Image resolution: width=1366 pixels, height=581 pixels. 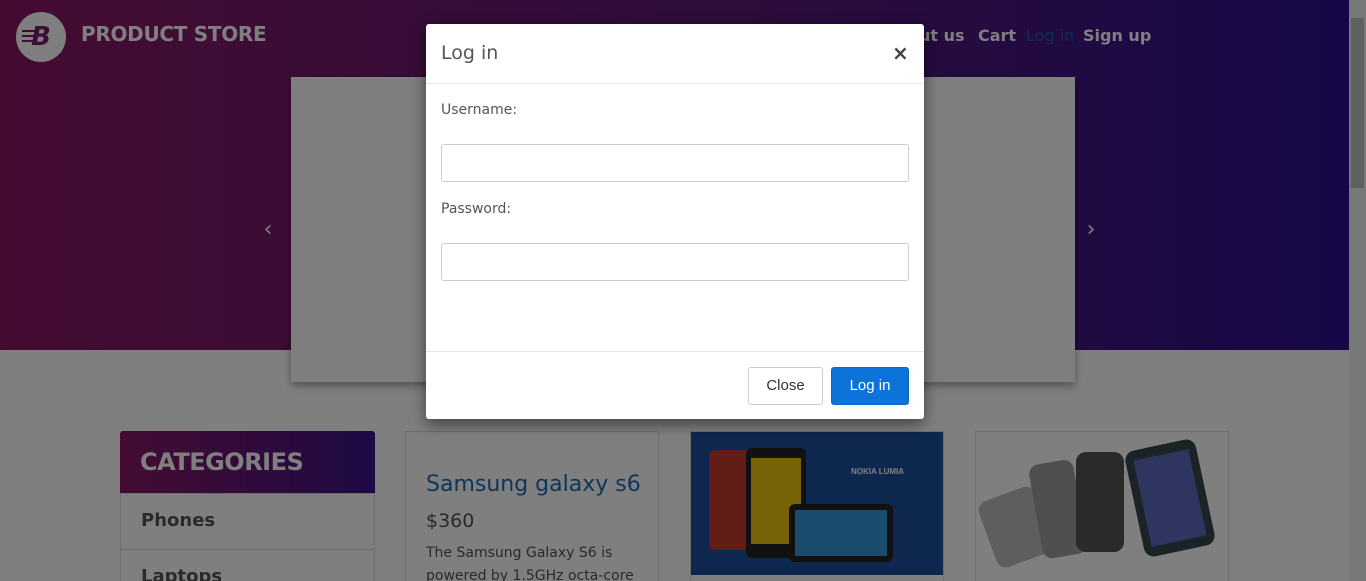 I want to click on password-label: Password:, so click(x=476, y=209).